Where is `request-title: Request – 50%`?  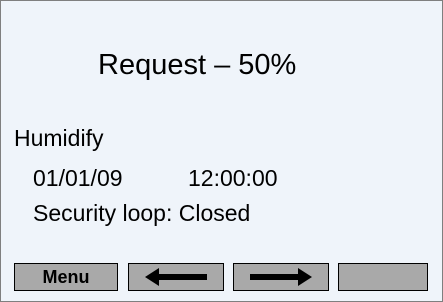
request-title: Request – 50% is located at coordinates (197, 65).